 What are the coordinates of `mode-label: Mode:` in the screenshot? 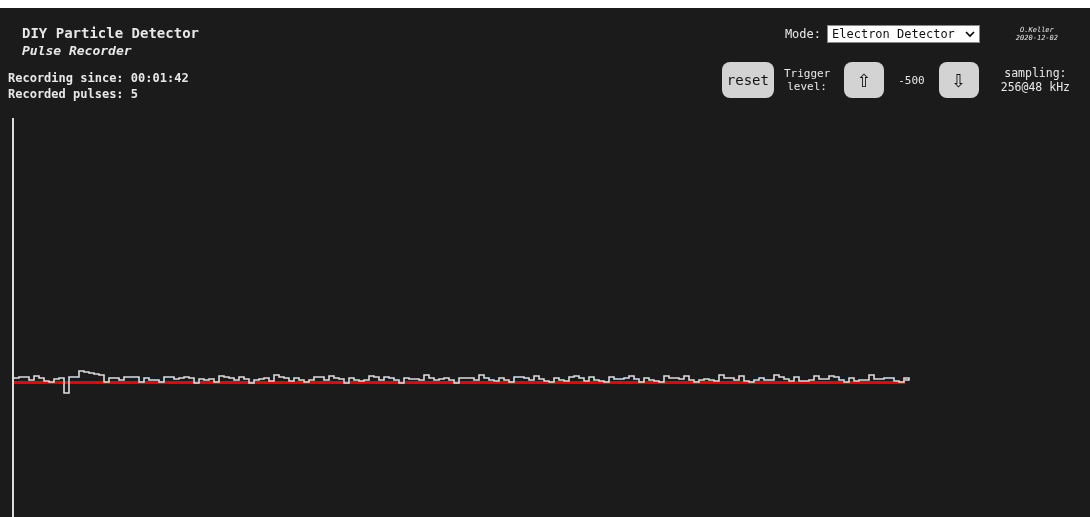 It's located at (802, 34).